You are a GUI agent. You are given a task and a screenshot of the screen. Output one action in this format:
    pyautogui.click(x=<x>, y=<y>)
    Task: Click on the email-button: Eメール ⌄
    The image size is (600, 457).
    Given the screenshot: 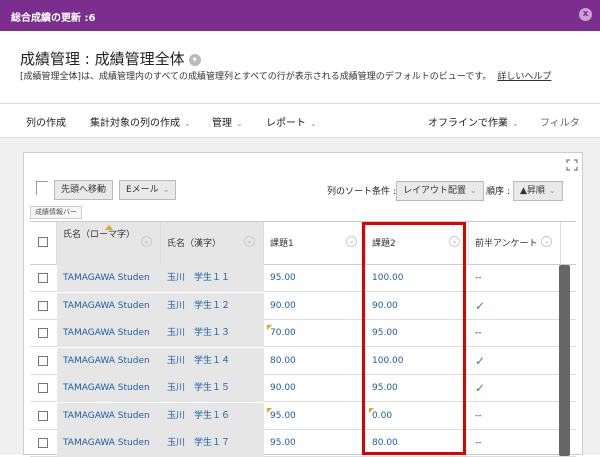 What is the action you would take?
    pyautogui.click(x=148, y=190)
    